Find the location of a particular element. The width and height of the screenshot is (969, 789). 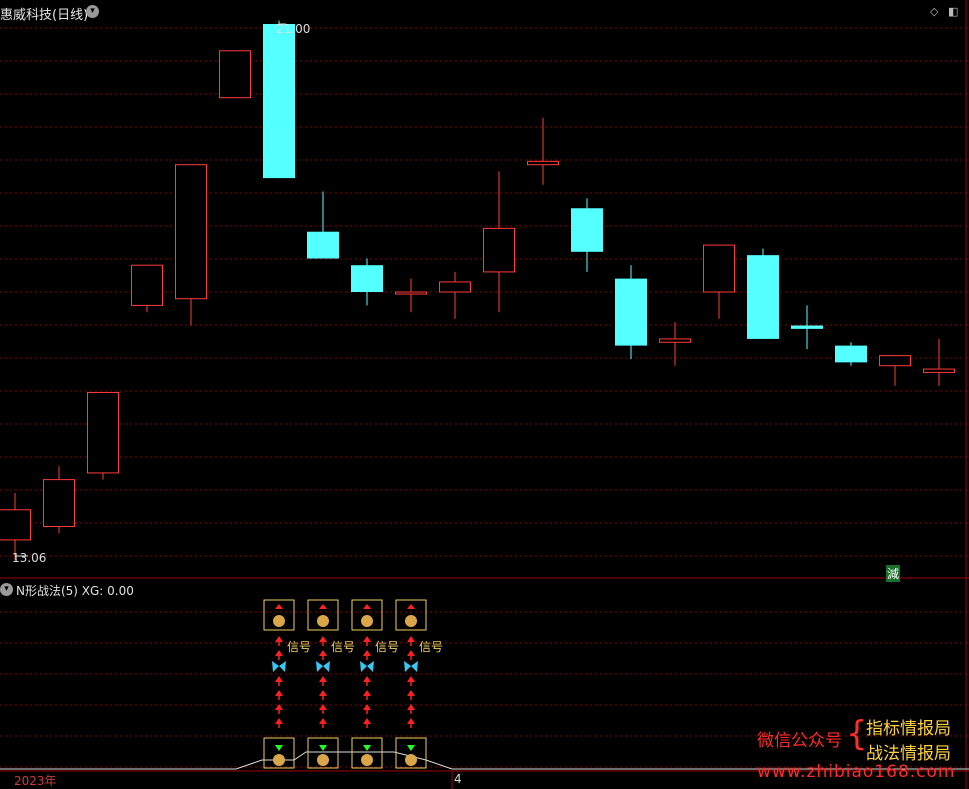

diamond-icon: ◇ is located at coordinates (934, 11).